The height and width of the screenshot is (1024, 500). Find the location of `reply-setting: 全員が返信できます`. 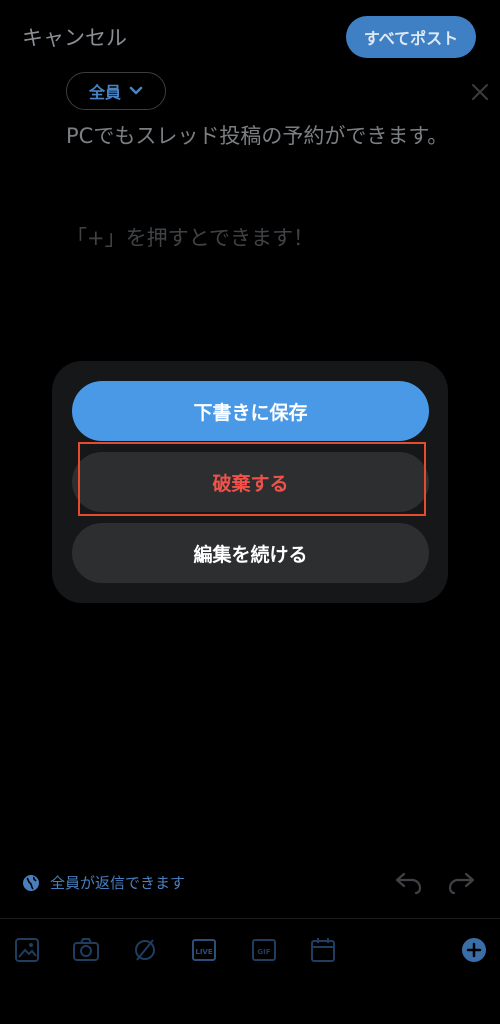

reply-setting: 全員が返信できます is located at coordinates (103, 882).